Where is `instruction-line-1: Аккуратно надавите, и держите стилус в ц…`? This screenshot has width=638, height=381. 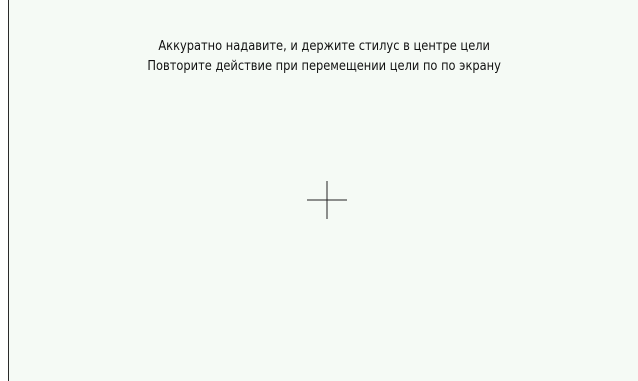
instruction-line-1: Аккуратно надавите, и держите стилус в ц… is located at coordinates (324, 46).